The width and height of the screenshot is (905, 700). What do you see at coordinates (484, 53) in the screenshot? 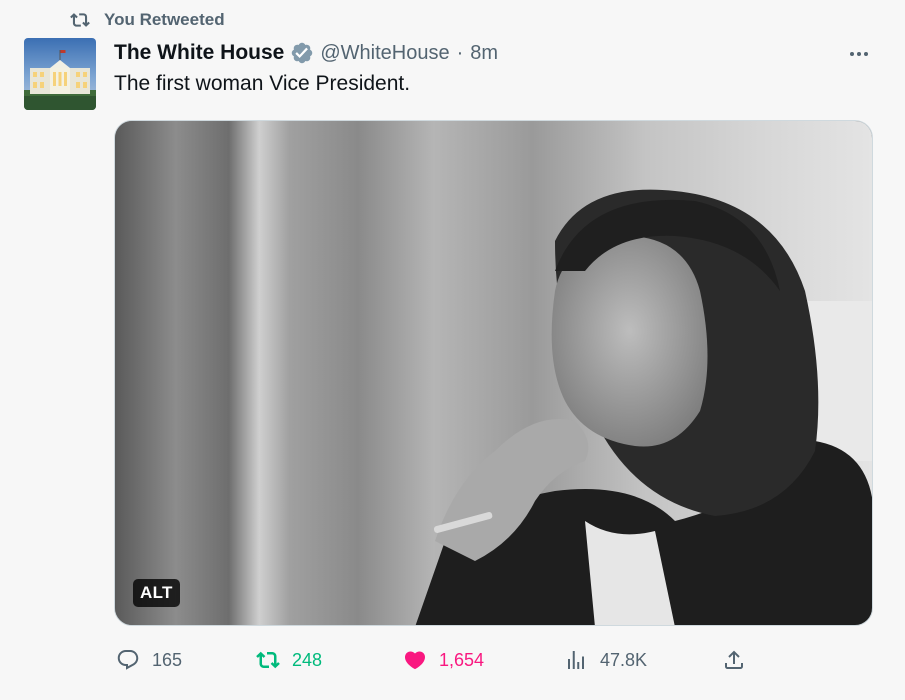
I see `timestamp: 8m` at bounding box center [484, 53].